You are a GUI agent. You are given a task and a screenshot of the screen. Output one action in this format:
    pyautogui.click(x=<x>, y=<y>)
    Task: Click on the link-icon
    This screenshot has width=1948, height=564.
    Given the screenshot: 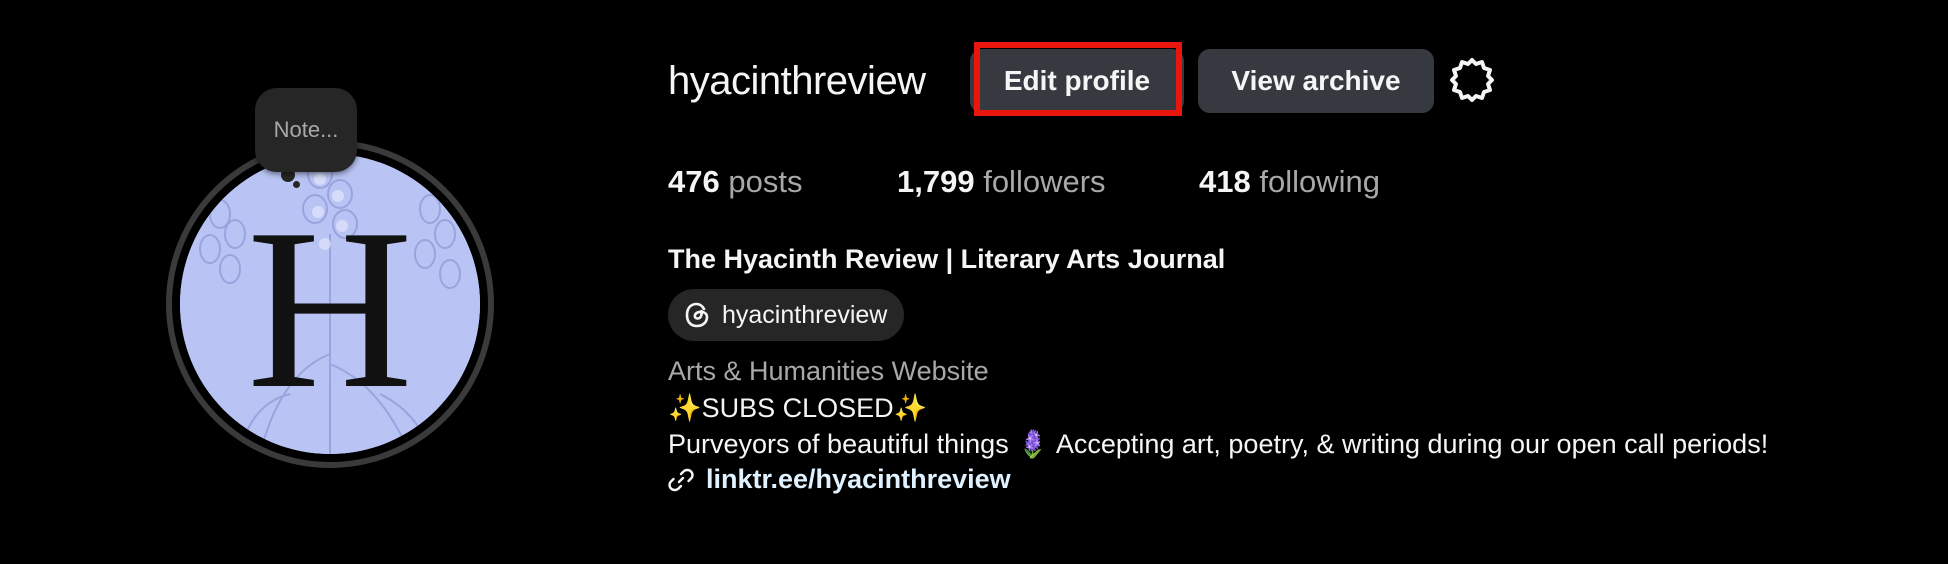 What is the action you would take?
    pyautogui.click(x=681, y=479)
    